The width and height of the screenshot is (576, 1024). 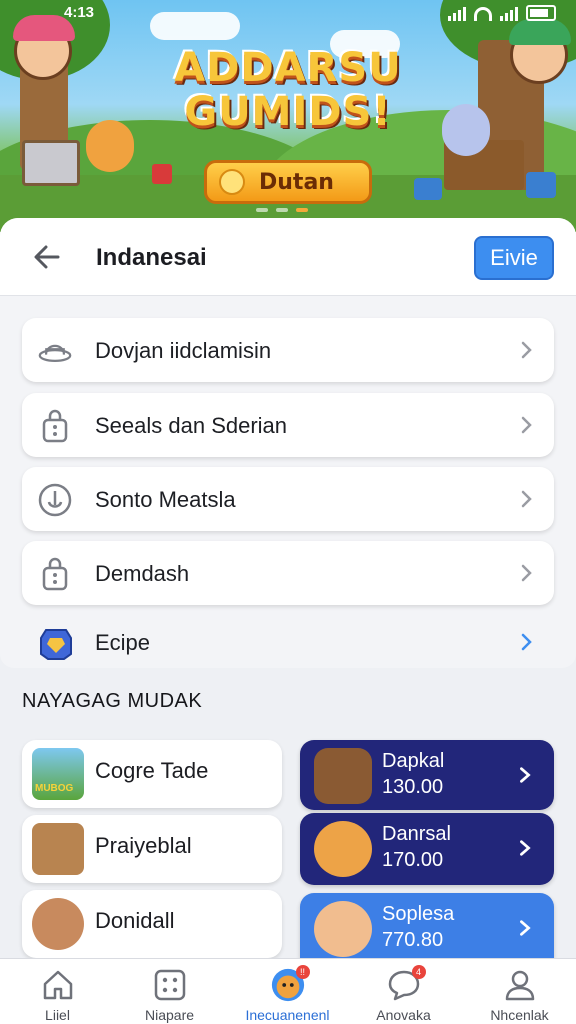 I want to click on promo-value: 170.00, so click(x=413, y=860).